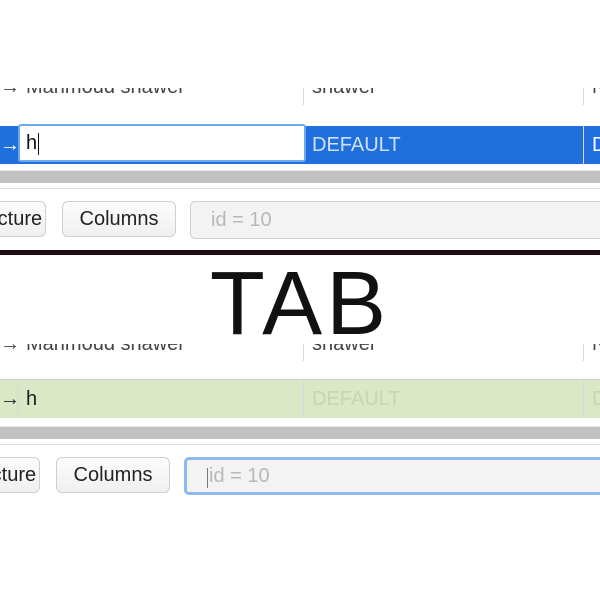 The image size is (600, 600). I want to click on tab-caption: TAB, so click(300, 304).